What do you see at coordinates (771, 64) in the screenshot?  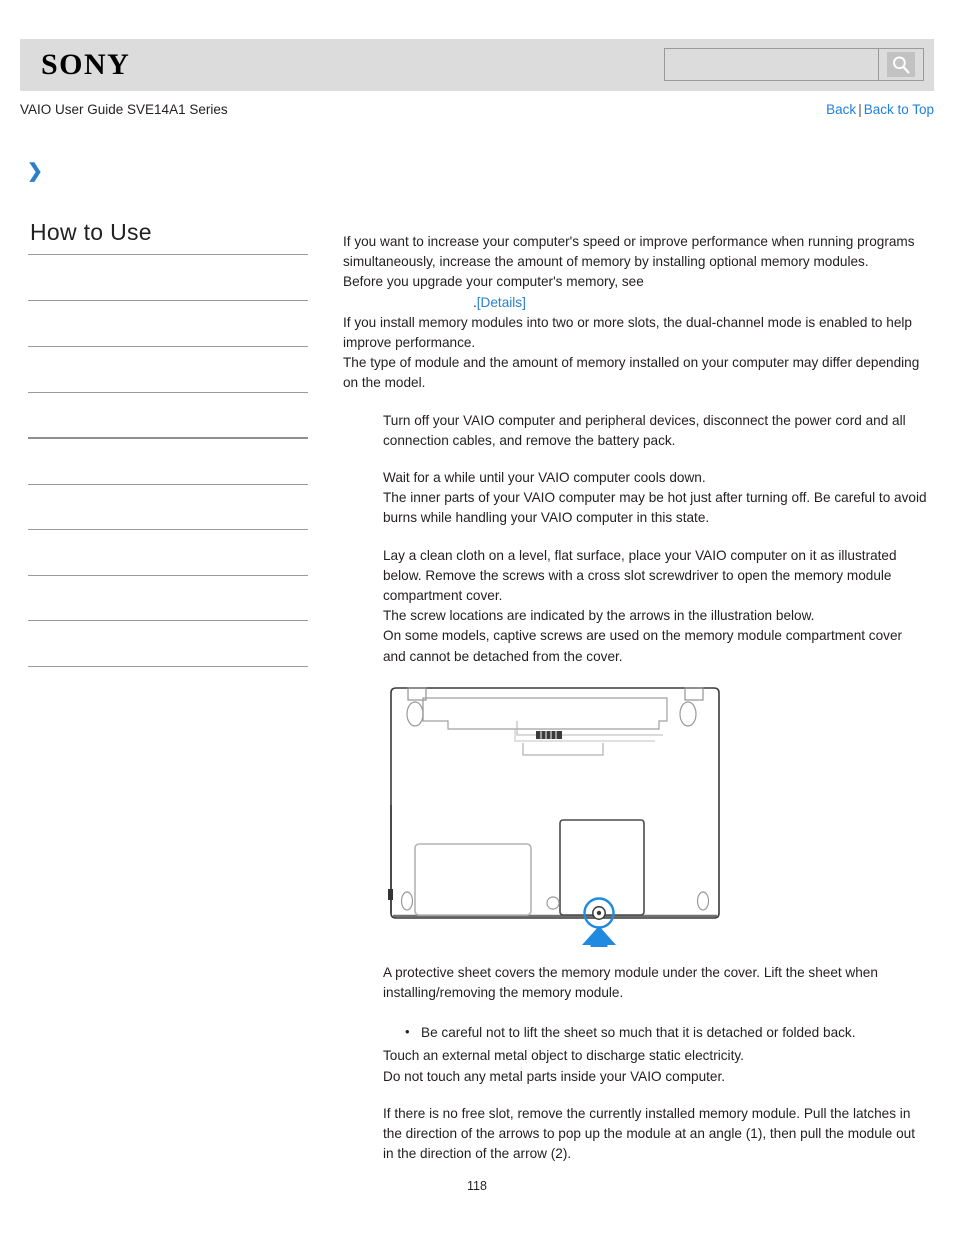 I see `search-input` at bounding box center [771, 64].